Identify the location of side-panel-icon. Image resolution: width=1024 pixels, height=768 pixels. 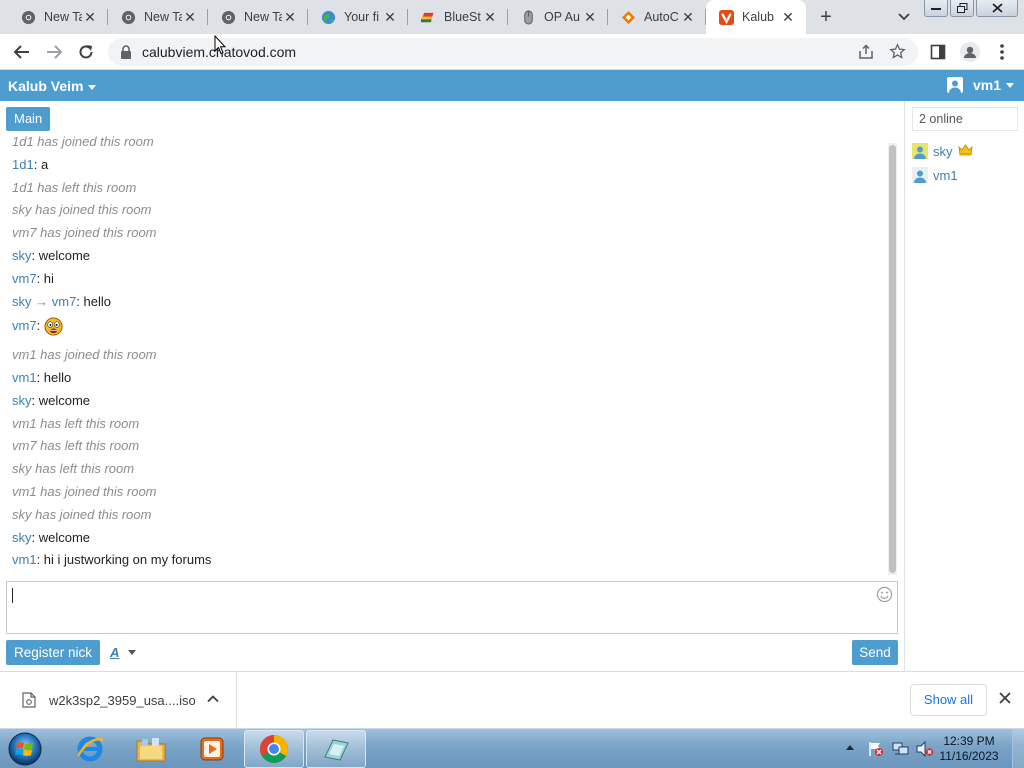
(938, 52).